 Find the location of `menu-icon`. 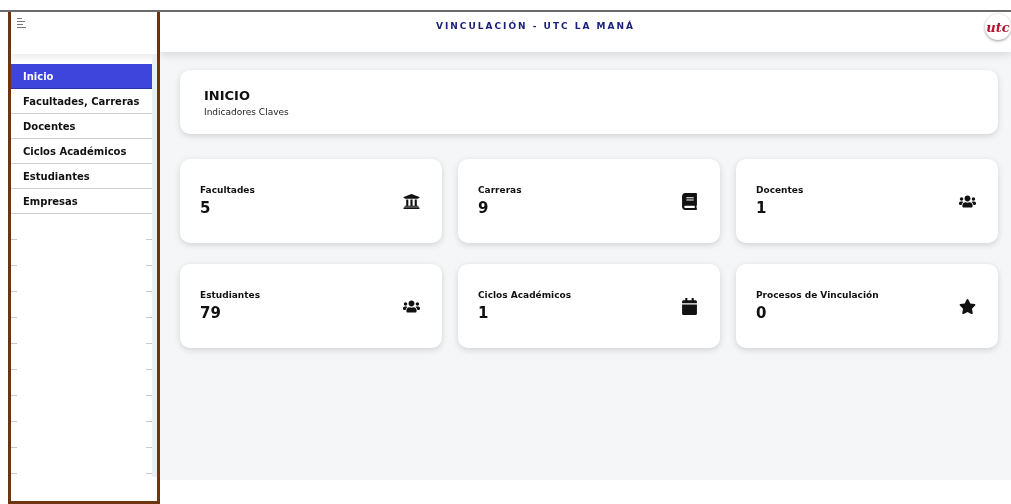

menu-icon is located at coordinates (22, 23).